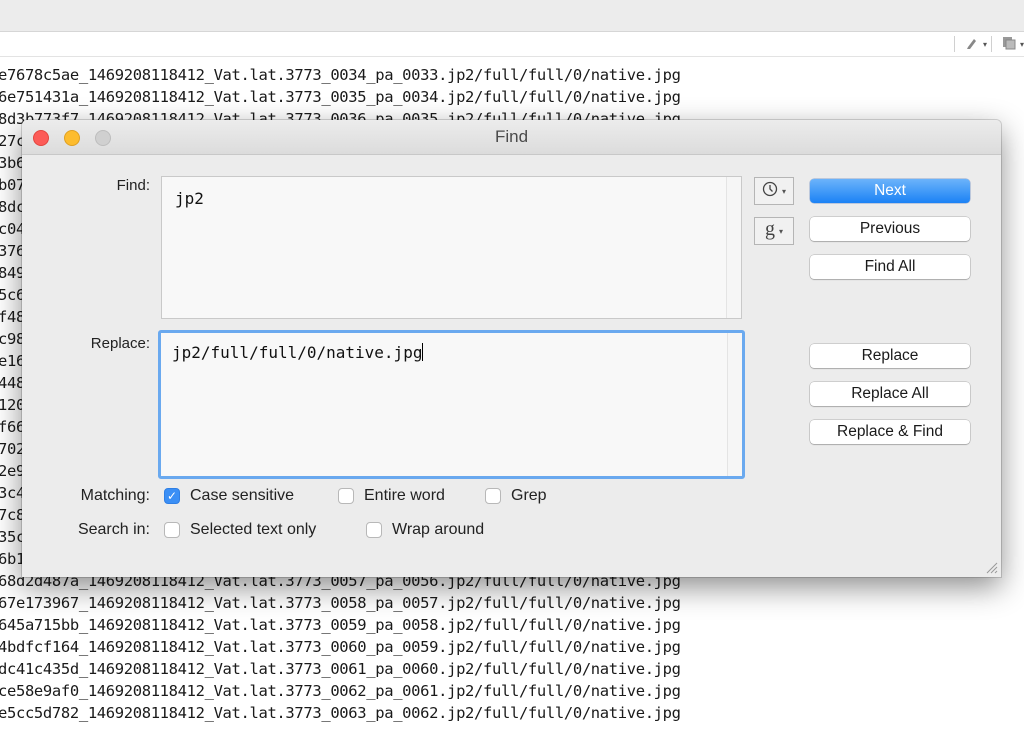 This screenshot has height=755, width=1024. Describe the element at coordinates (242, 495) in the screenshot. I see `case-sensitive-label: Case sensitive` at that location.